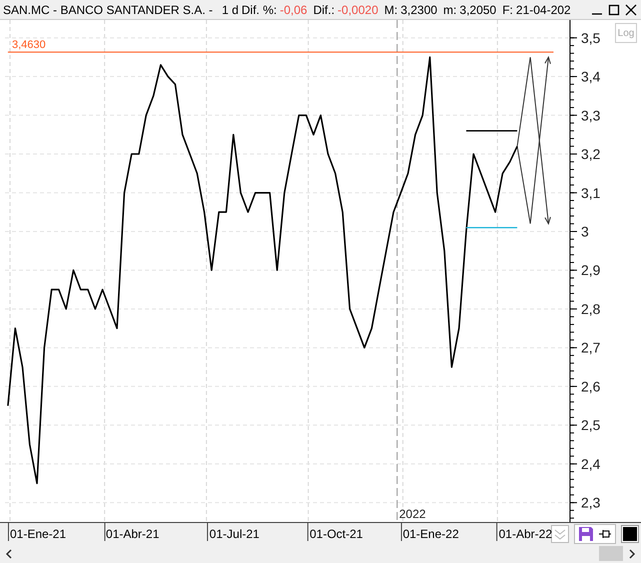 This screenshot has width=641, height=563. I want to click on color-swatch-icon, so click(630, 533).